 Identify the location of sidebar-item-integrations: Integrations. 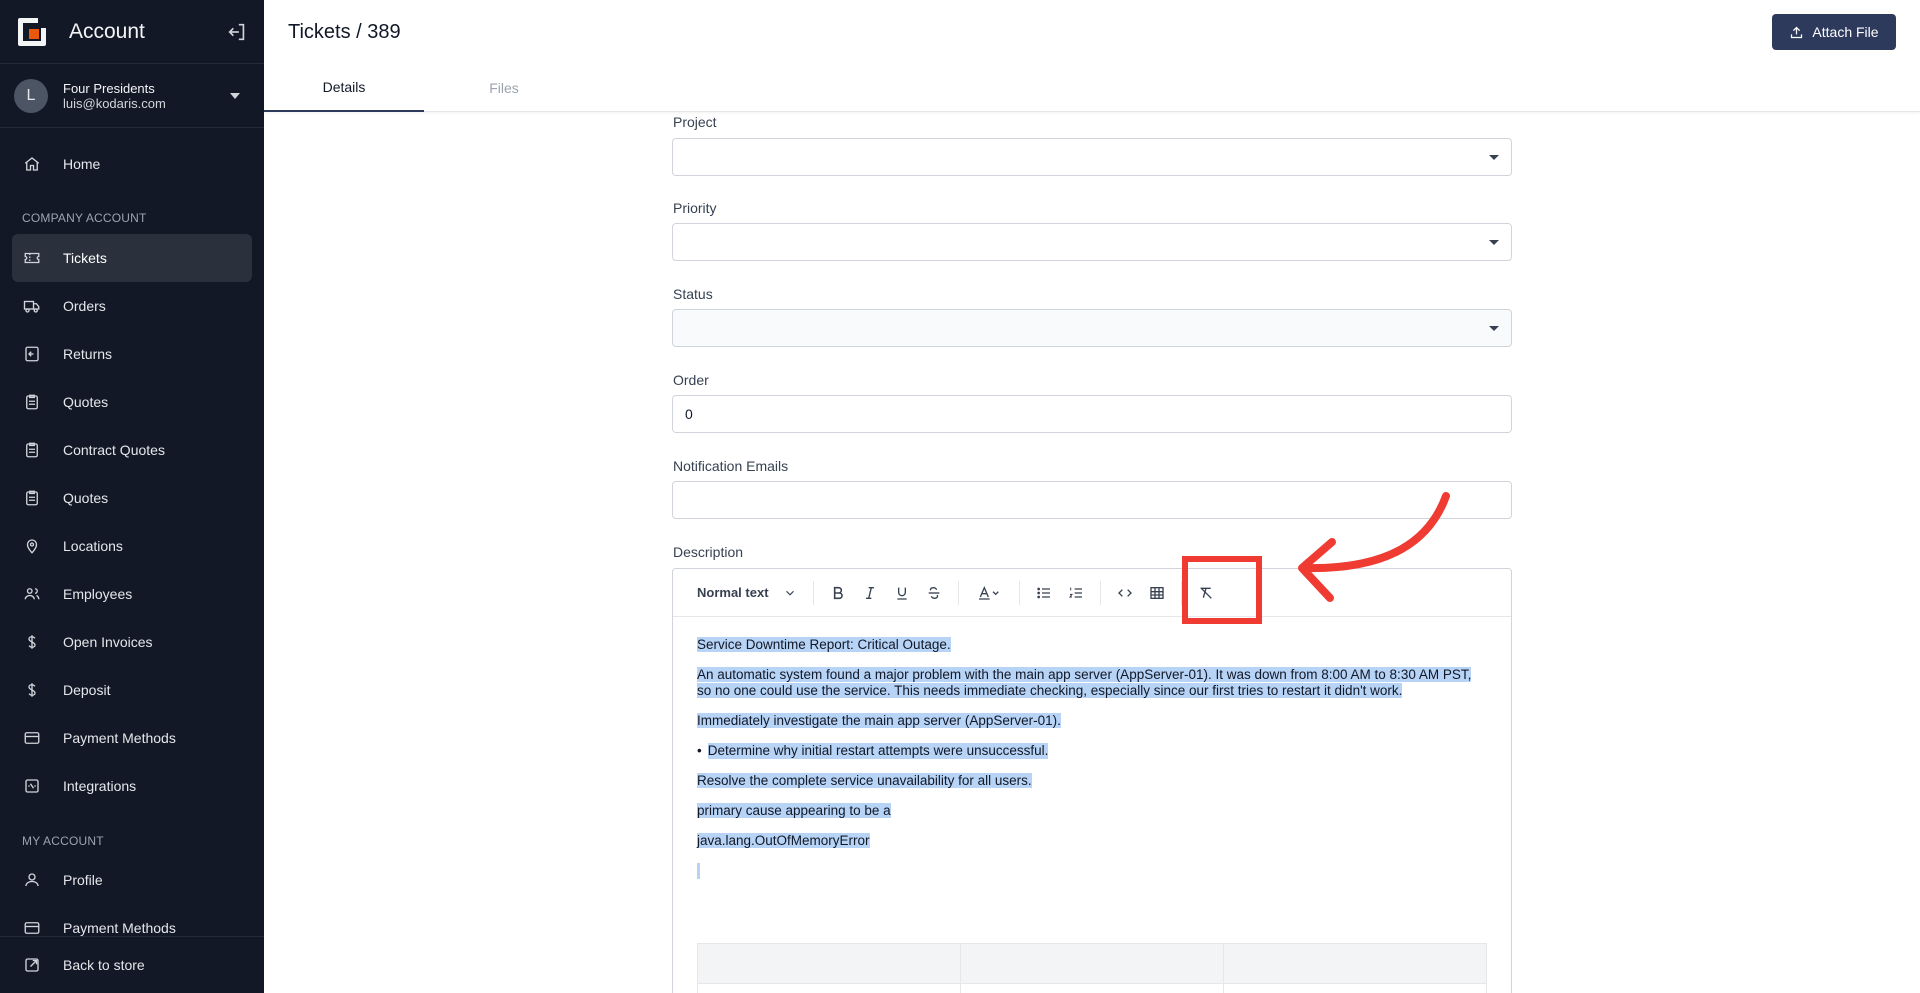
(132, 786).